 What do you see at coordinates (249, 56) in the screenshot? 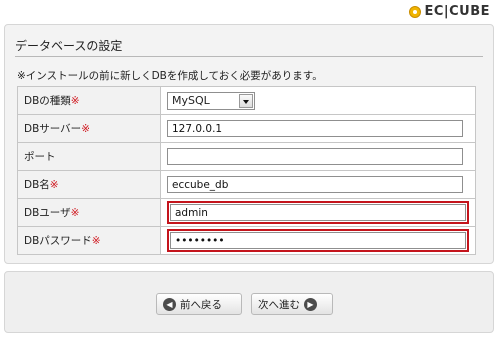
I see `title-divider` at bounding box center [249, 56].